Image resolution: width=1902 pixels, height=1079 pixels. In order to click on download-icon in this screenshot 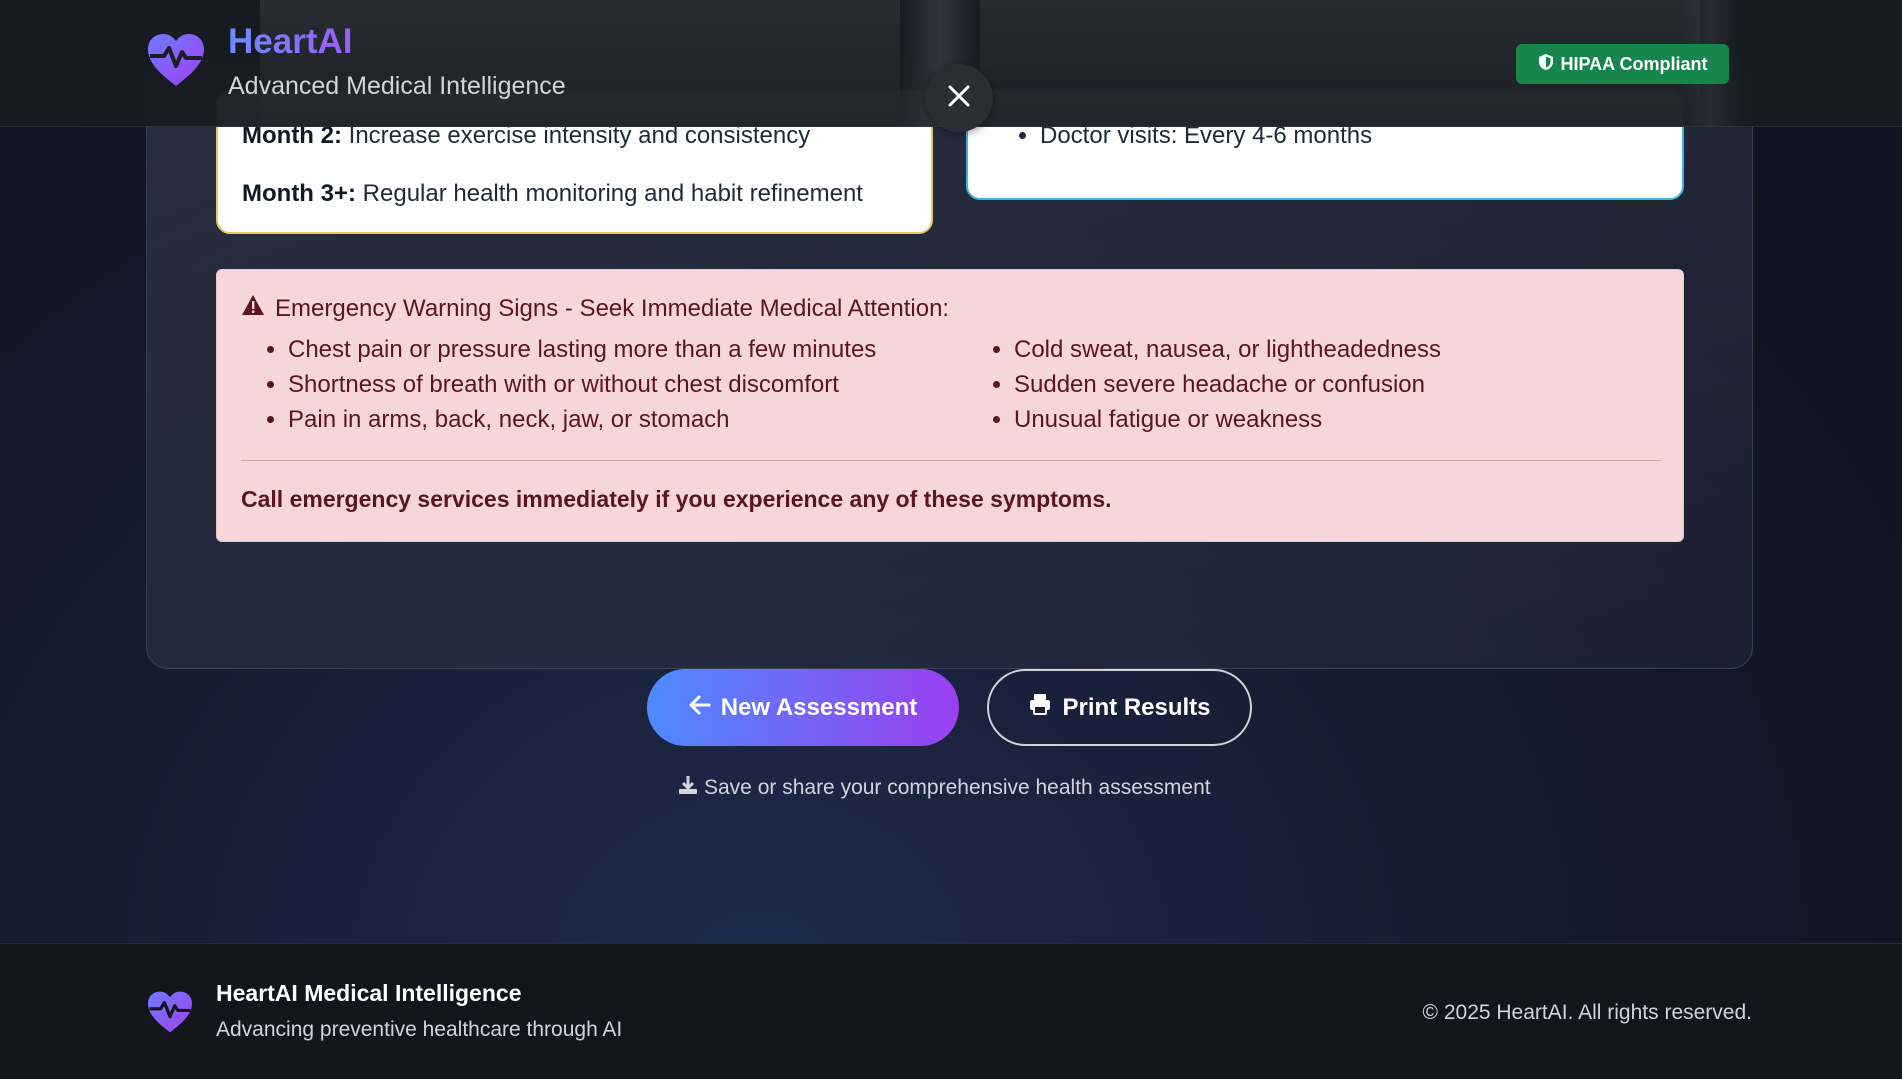, I will do `click(688, 788)`.